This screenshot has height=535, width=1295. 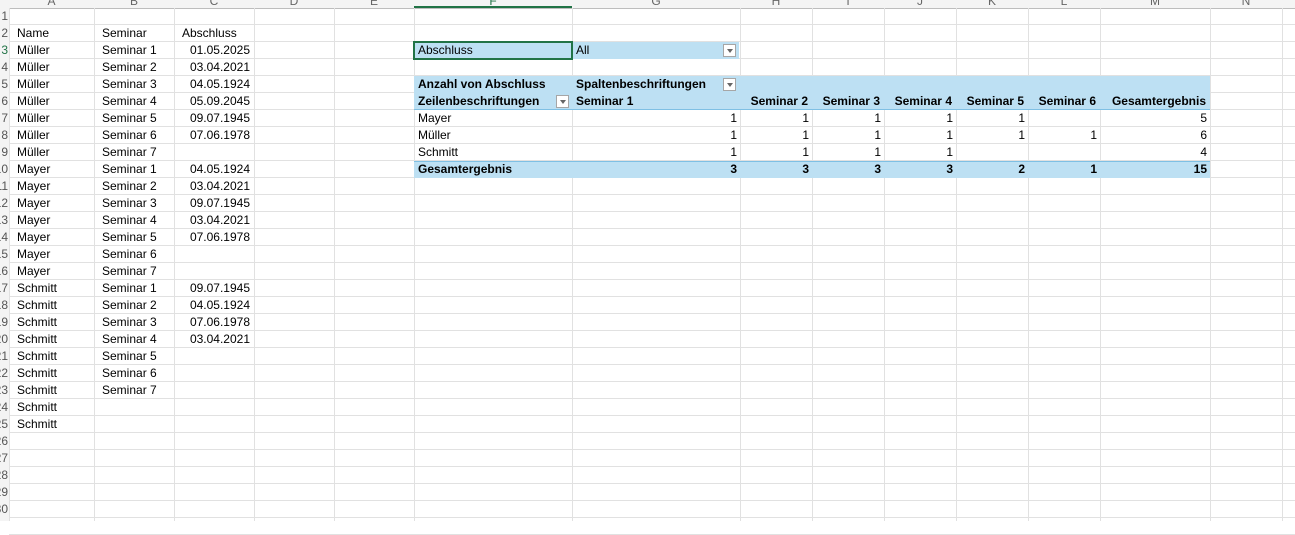 What do you see at coordinates (776, 101) in the screenshot?
I see `pivot-column-header: Seminar 2` at bounding box center [776, 101].